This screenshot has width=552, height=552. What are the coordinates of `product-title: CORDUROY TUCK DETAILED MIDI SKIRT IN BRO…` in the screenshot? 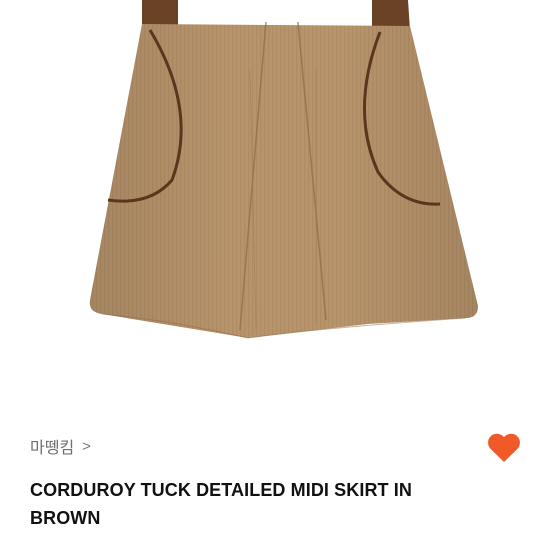 It's located at (221, 504).